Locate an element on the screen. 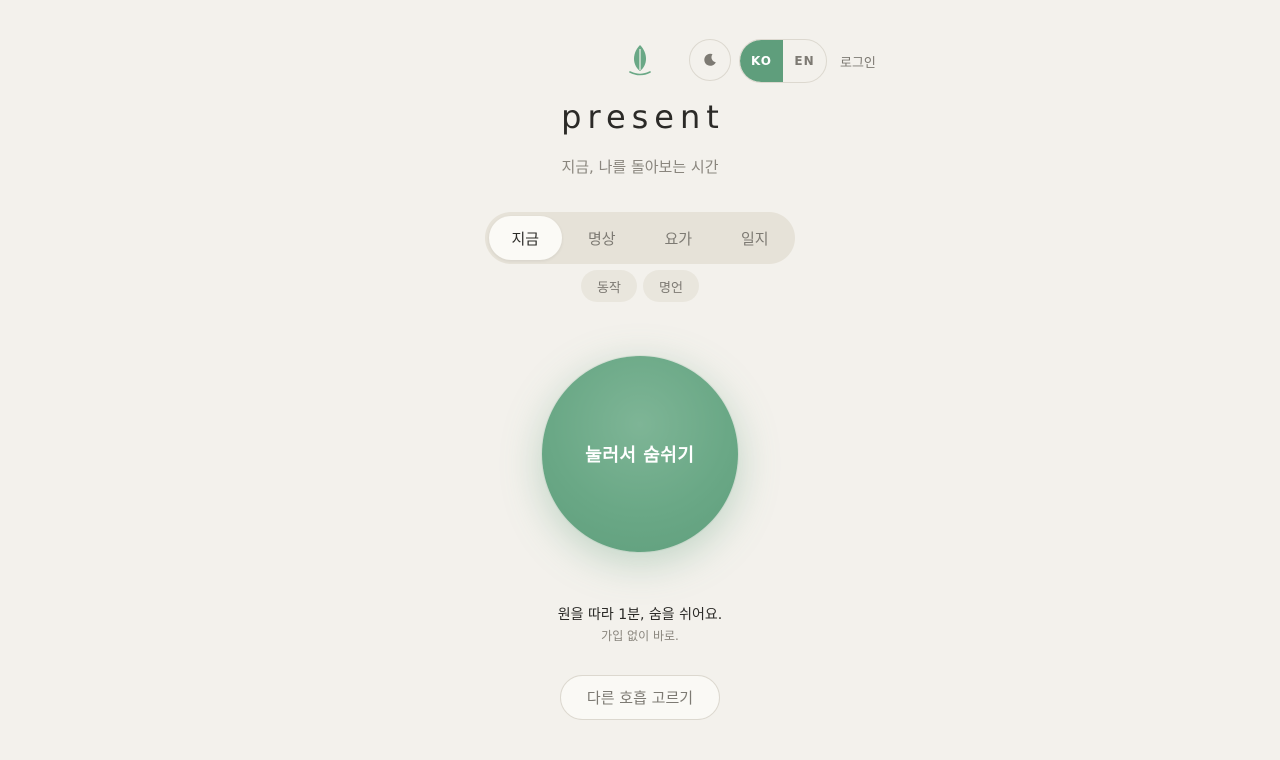 This screenshot has width=1280, height=760. main-tabs: 지금 명상 요가 일지 is located at coordinates (640, 238).